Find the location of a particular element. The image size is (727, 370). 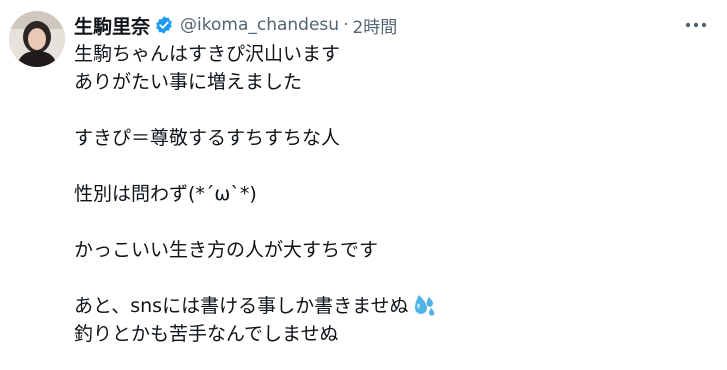

verified-badge-icon is located at coordinates (164, 25).